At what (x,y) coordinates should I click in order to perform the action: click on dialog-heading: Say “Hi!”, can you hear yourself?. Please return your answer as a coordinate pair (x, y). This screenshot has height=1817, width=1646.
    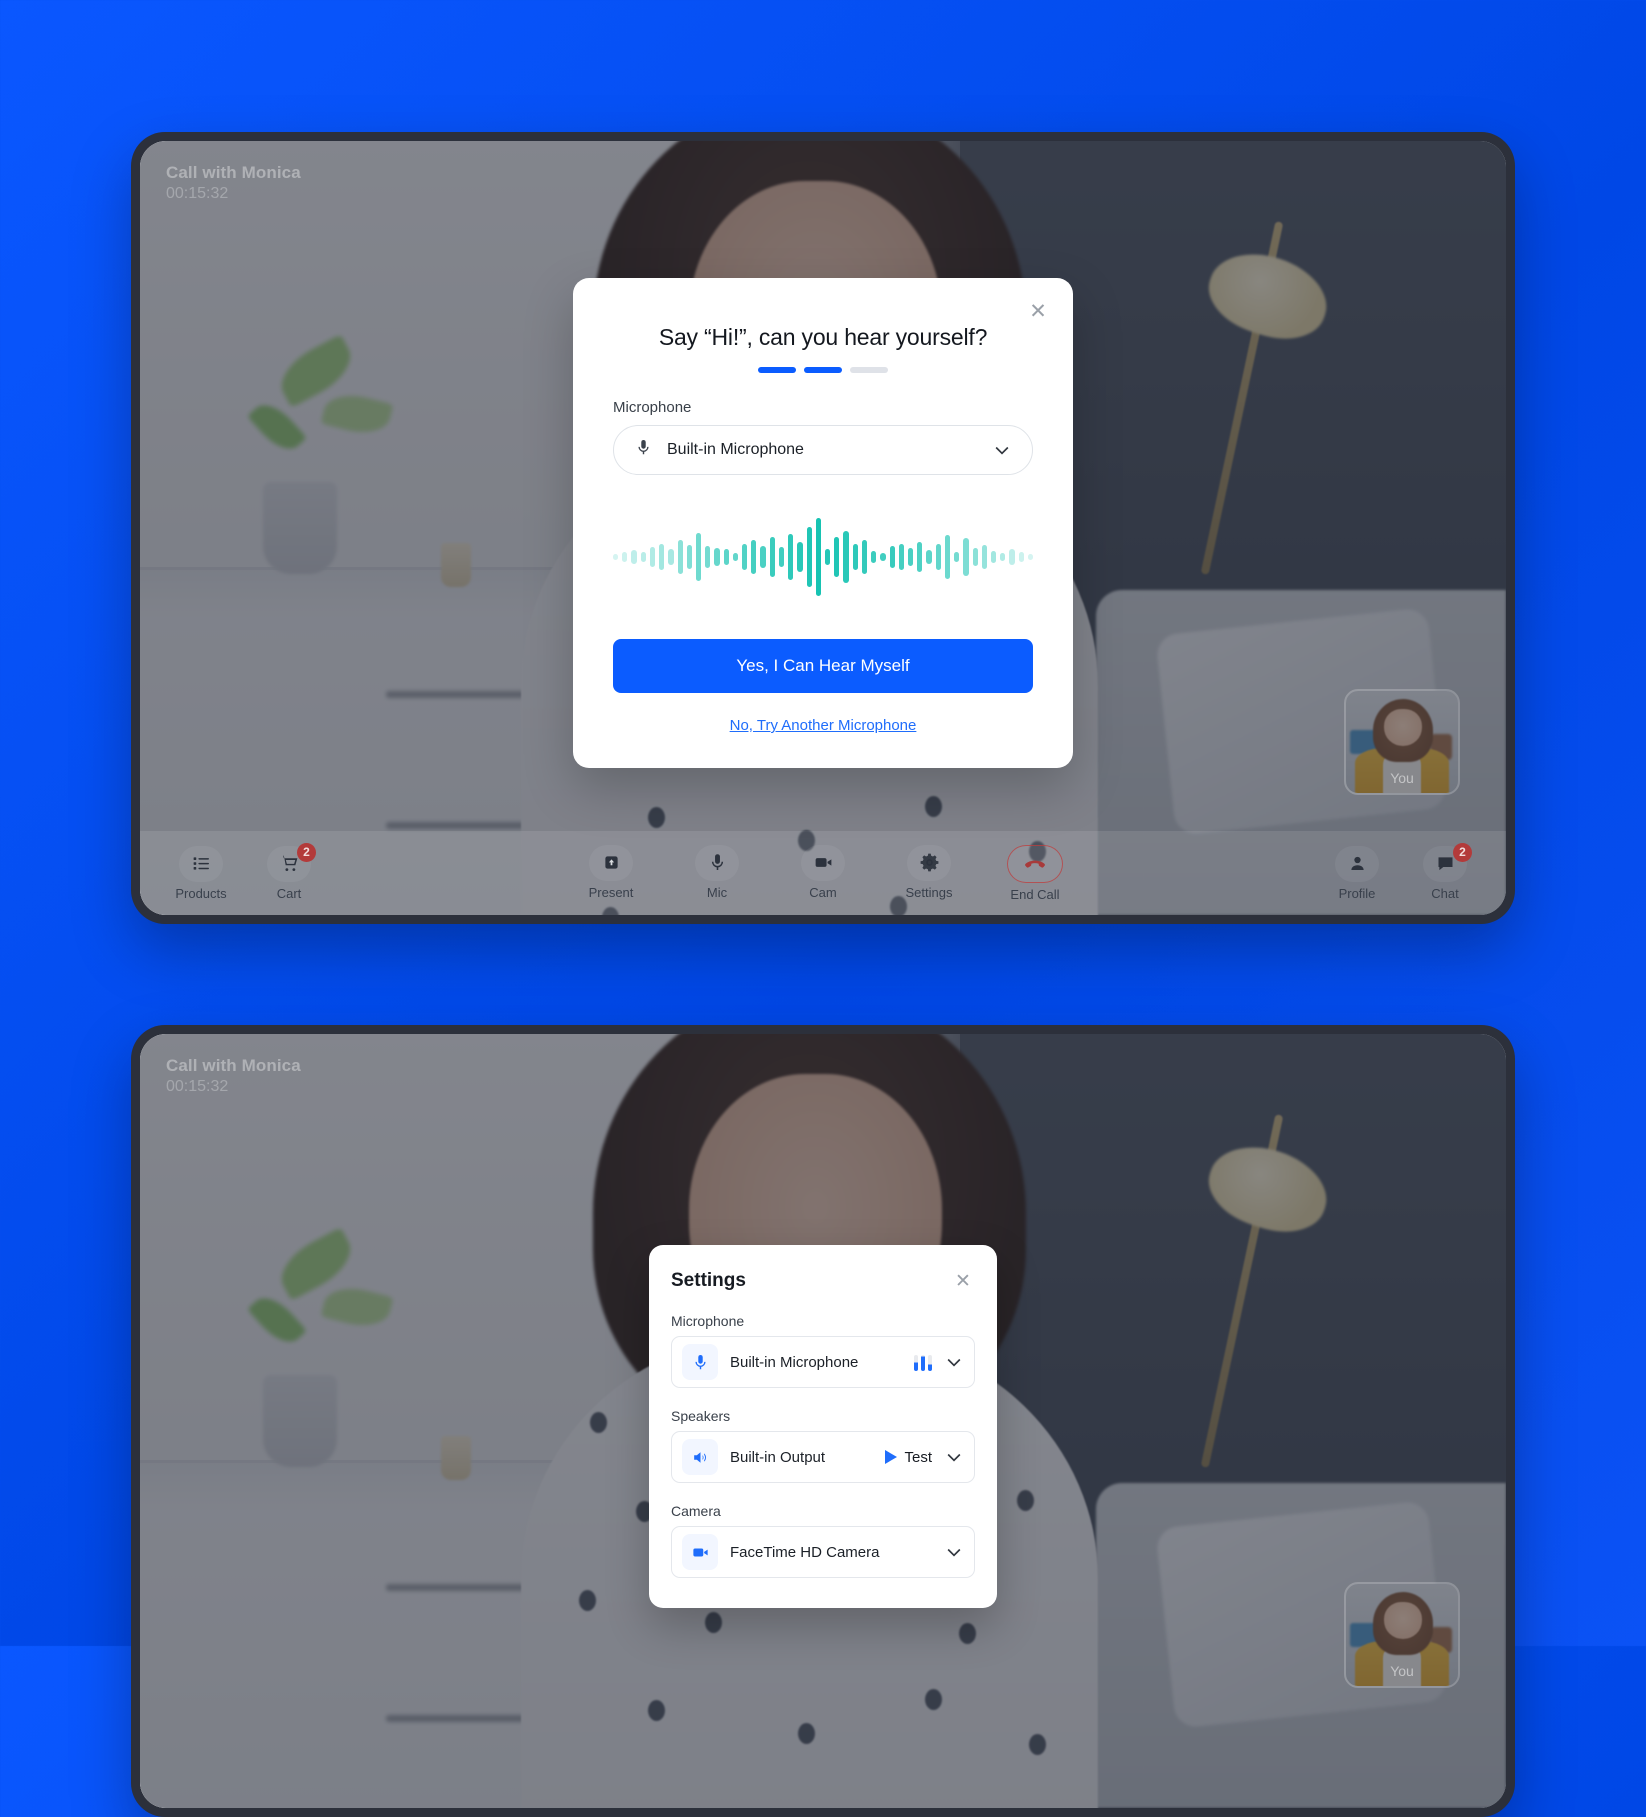
    Looking at the image, I should click on (823, 337).